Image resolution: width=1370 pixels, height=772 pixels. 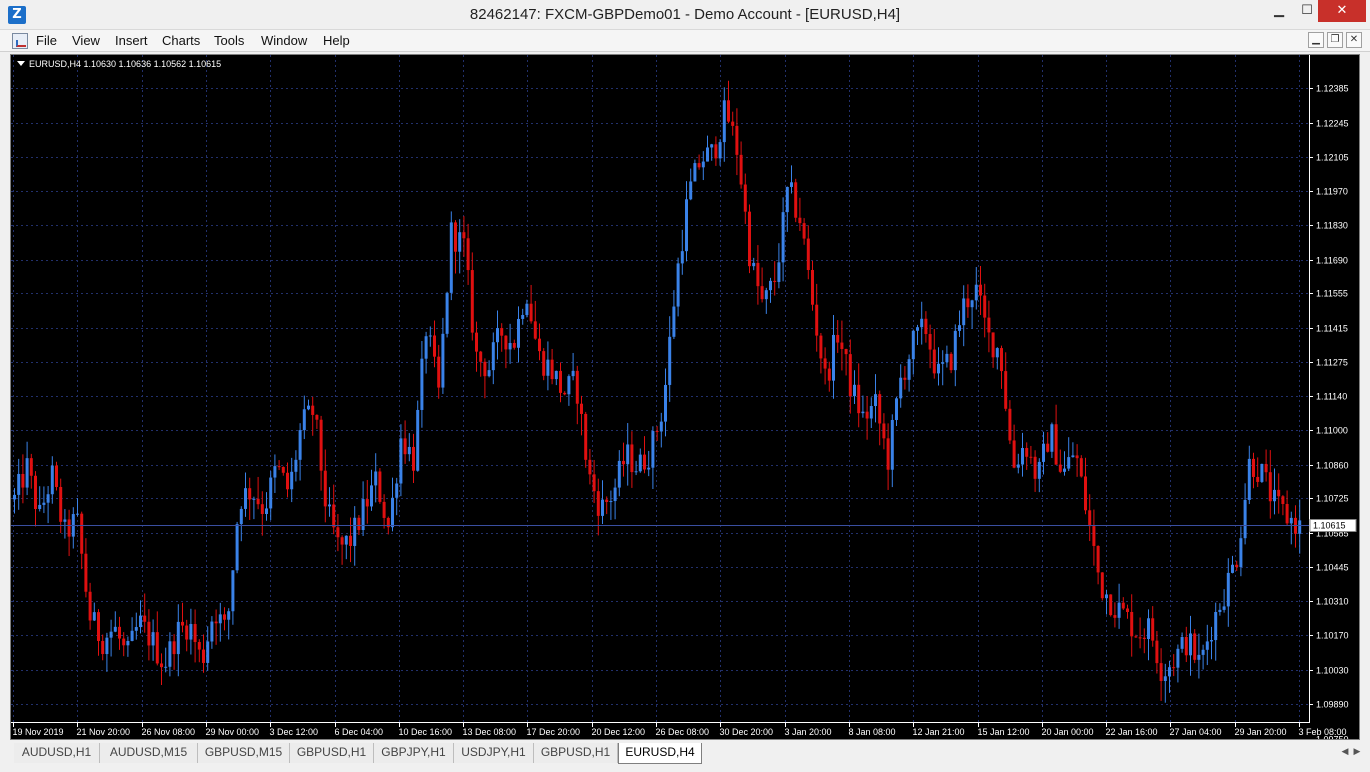 What do you see at coordinates (21, 63) in the screenshot?
I see `dropdown-triangle-icon` at bounding box center [21, 63].